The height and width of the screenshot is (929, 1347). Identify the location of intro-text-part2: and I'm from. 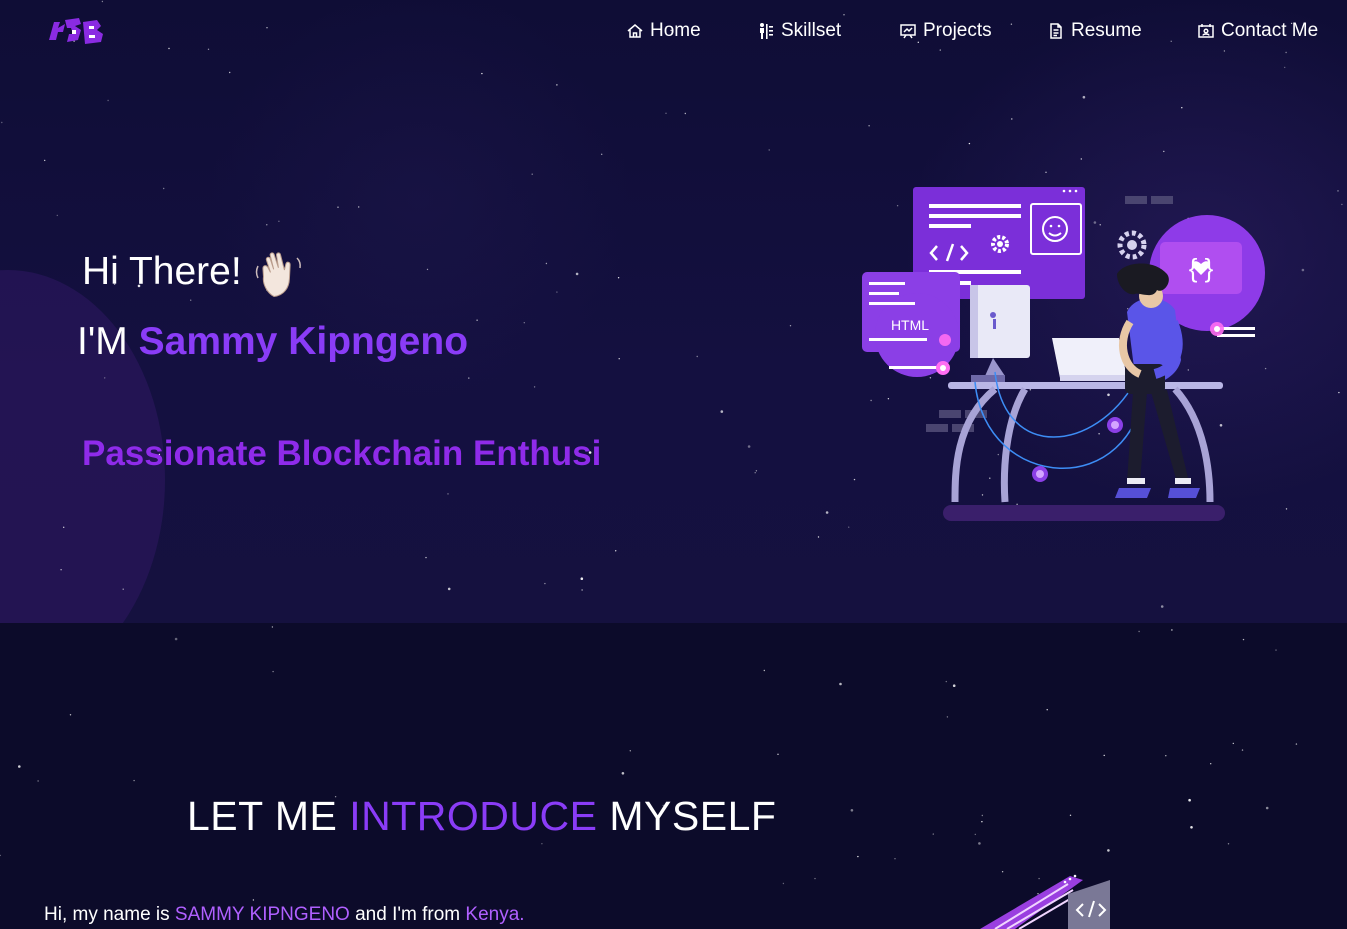
(408, 914).